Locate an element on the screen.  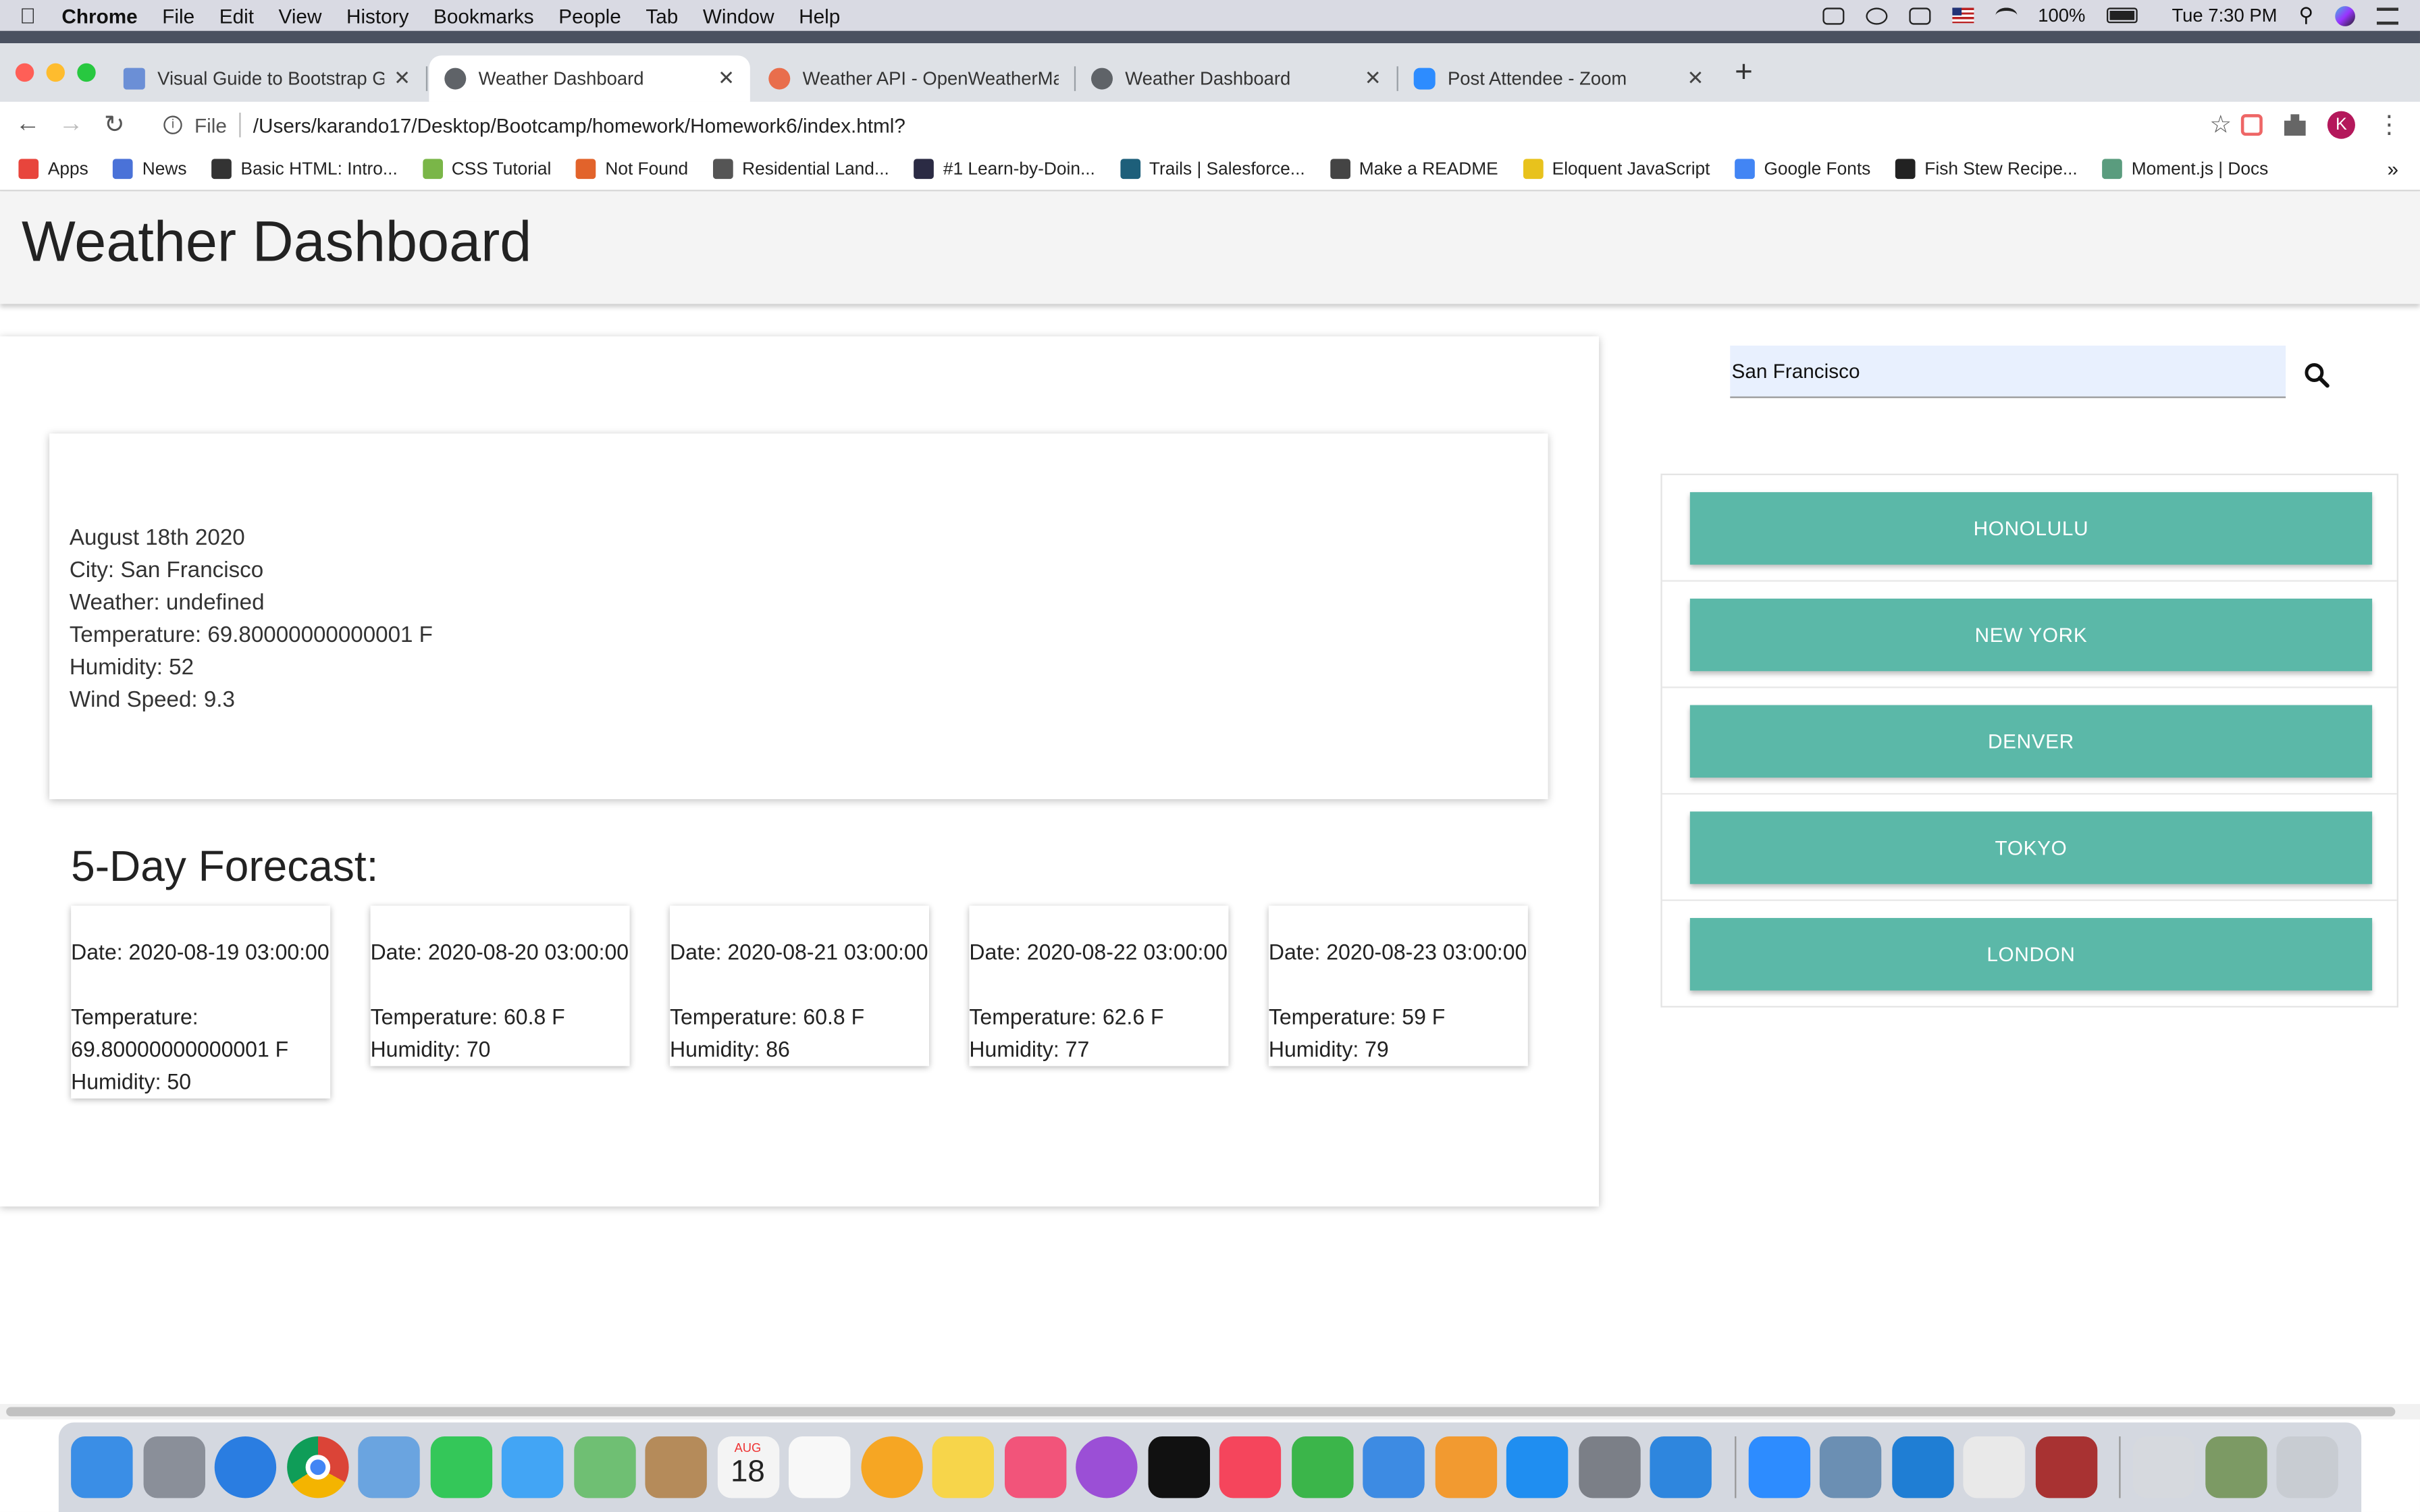
city-button-honolulu: HONOLULU is located at coordinates (2031, 528).